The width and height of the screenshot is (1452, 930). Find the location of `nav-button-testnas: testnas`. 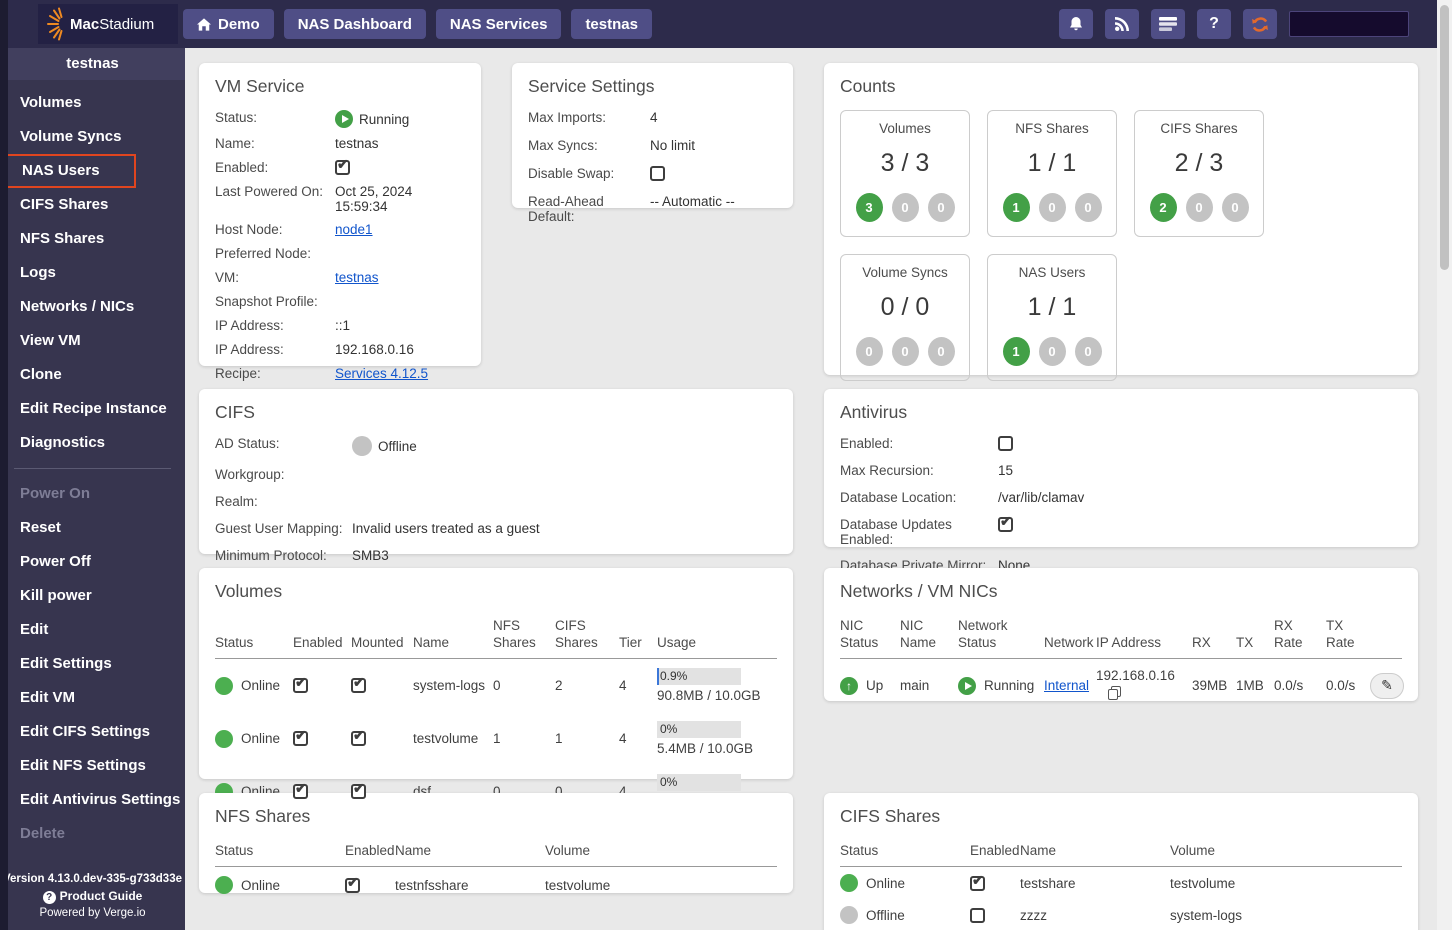

nav-button-testnas: testnas is located at coordinates (611, 24).